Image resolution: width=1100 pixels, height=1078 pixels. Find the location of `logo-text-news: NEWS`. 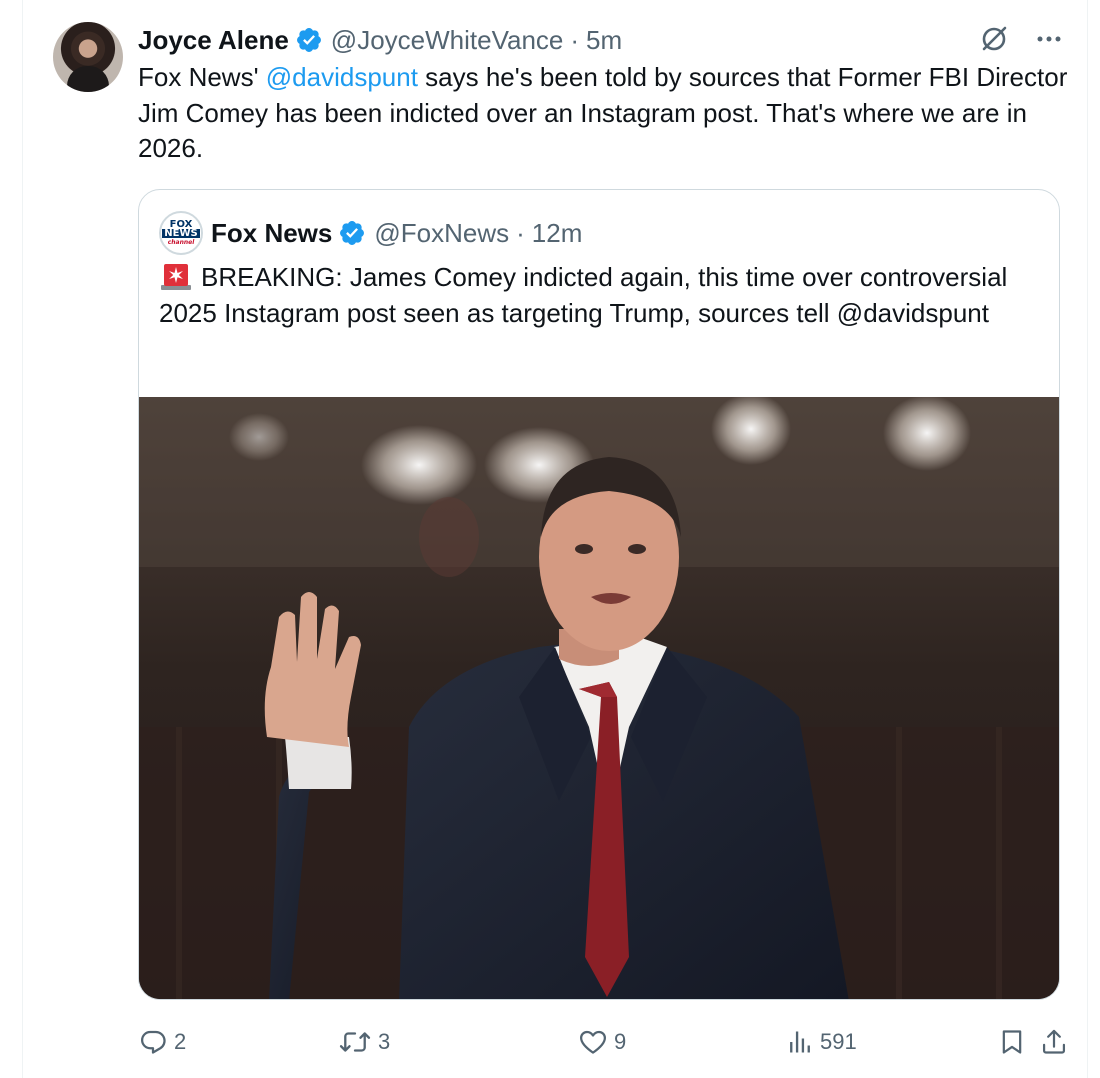

logo-text-news: NEWS is located at coordinates (181, 233).